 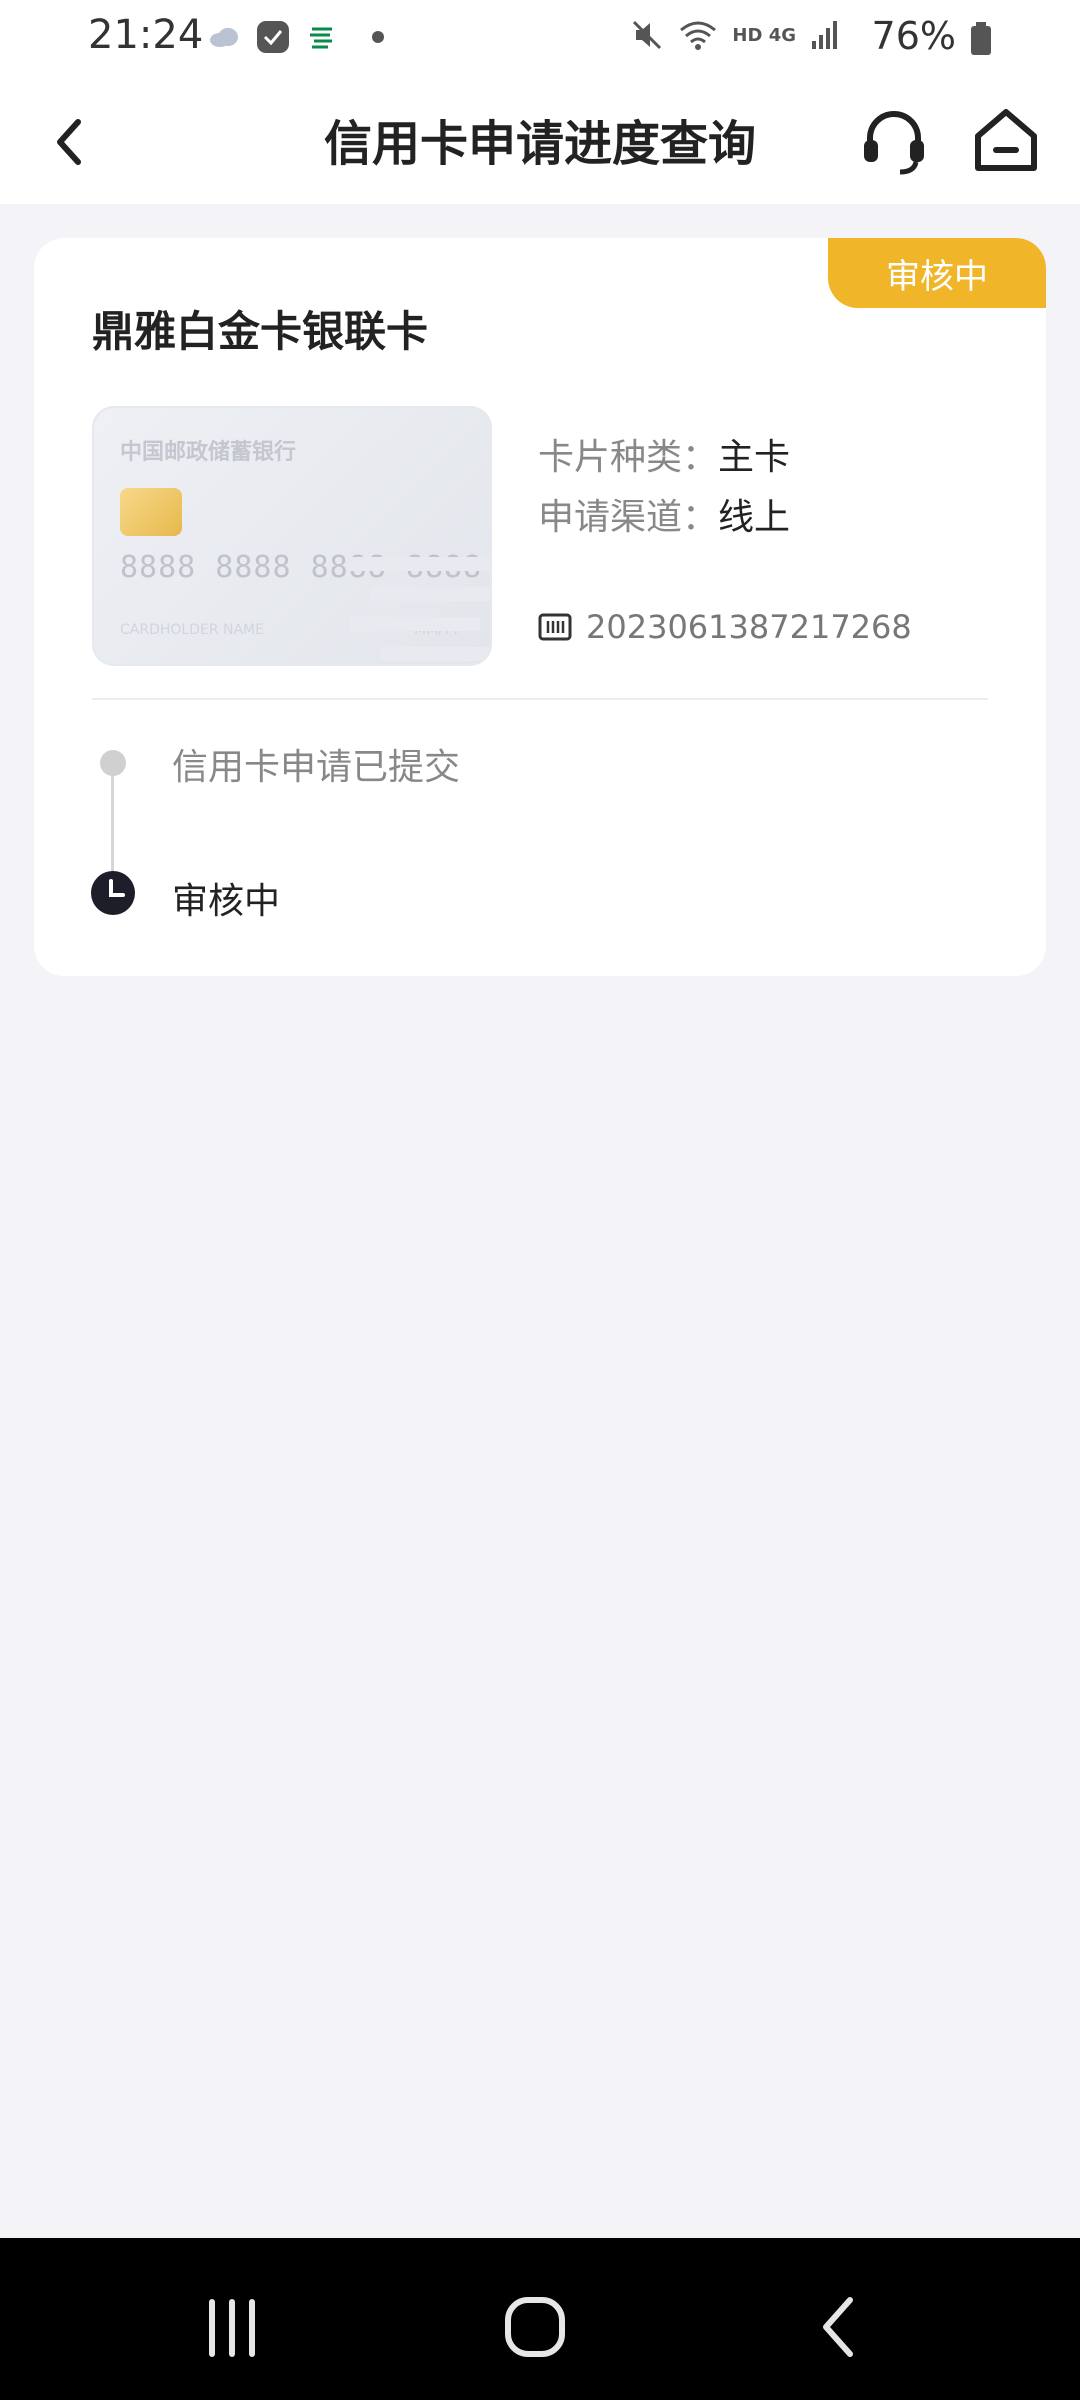 I want to click on app-check-icon, so click(x=273, y=37).